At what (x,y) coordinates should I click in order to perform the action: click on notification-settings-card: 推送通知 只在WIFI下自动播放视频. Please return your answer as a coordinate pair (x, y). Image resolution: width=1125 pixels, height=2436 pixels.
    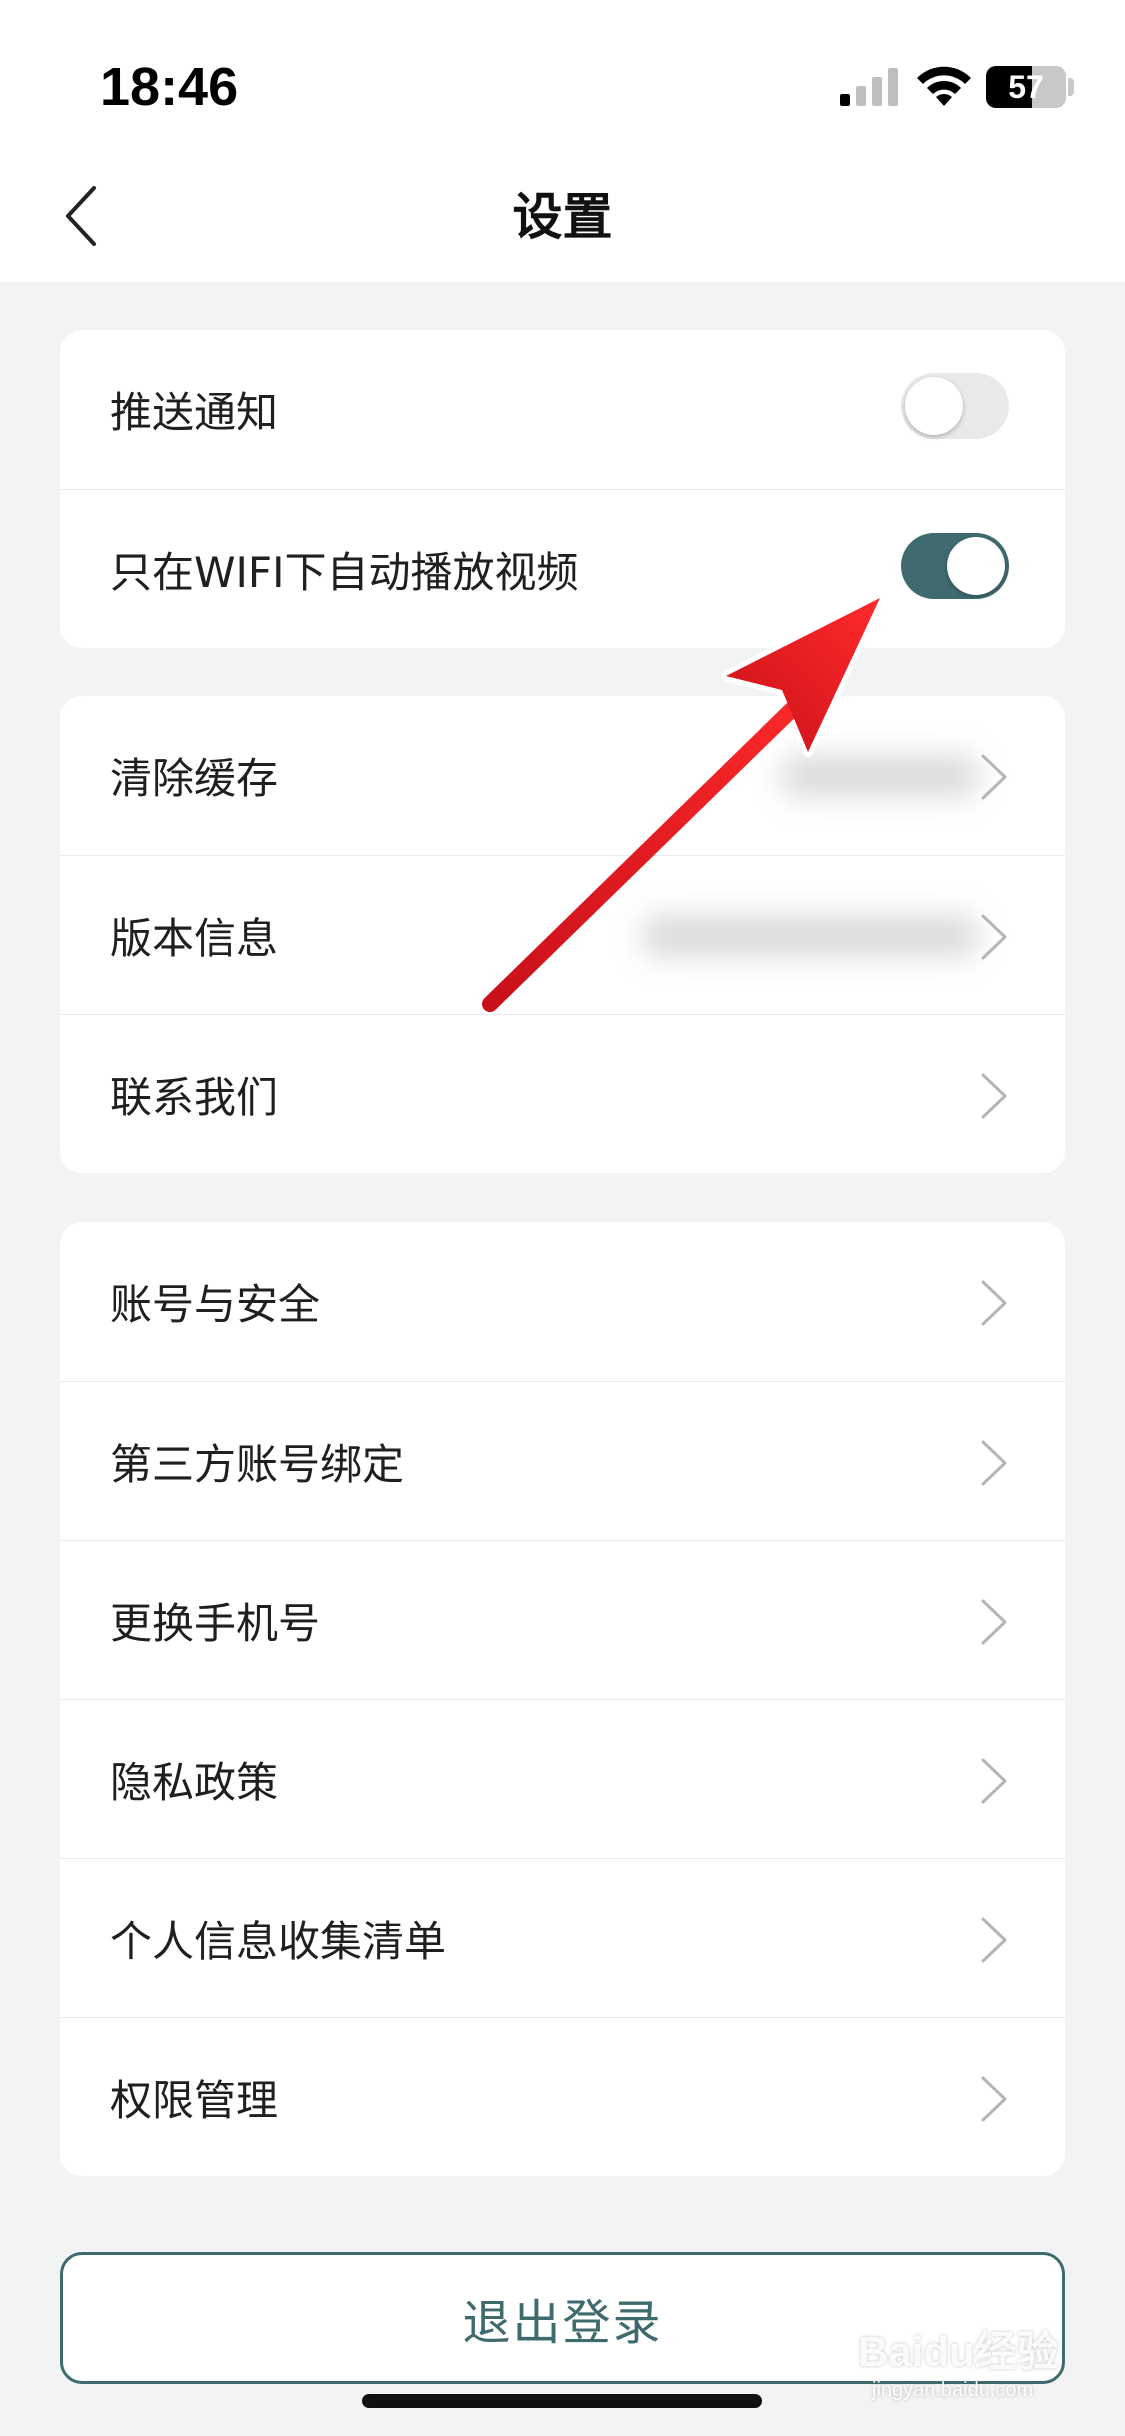
    Looking at the image, I should click on (562, 489).